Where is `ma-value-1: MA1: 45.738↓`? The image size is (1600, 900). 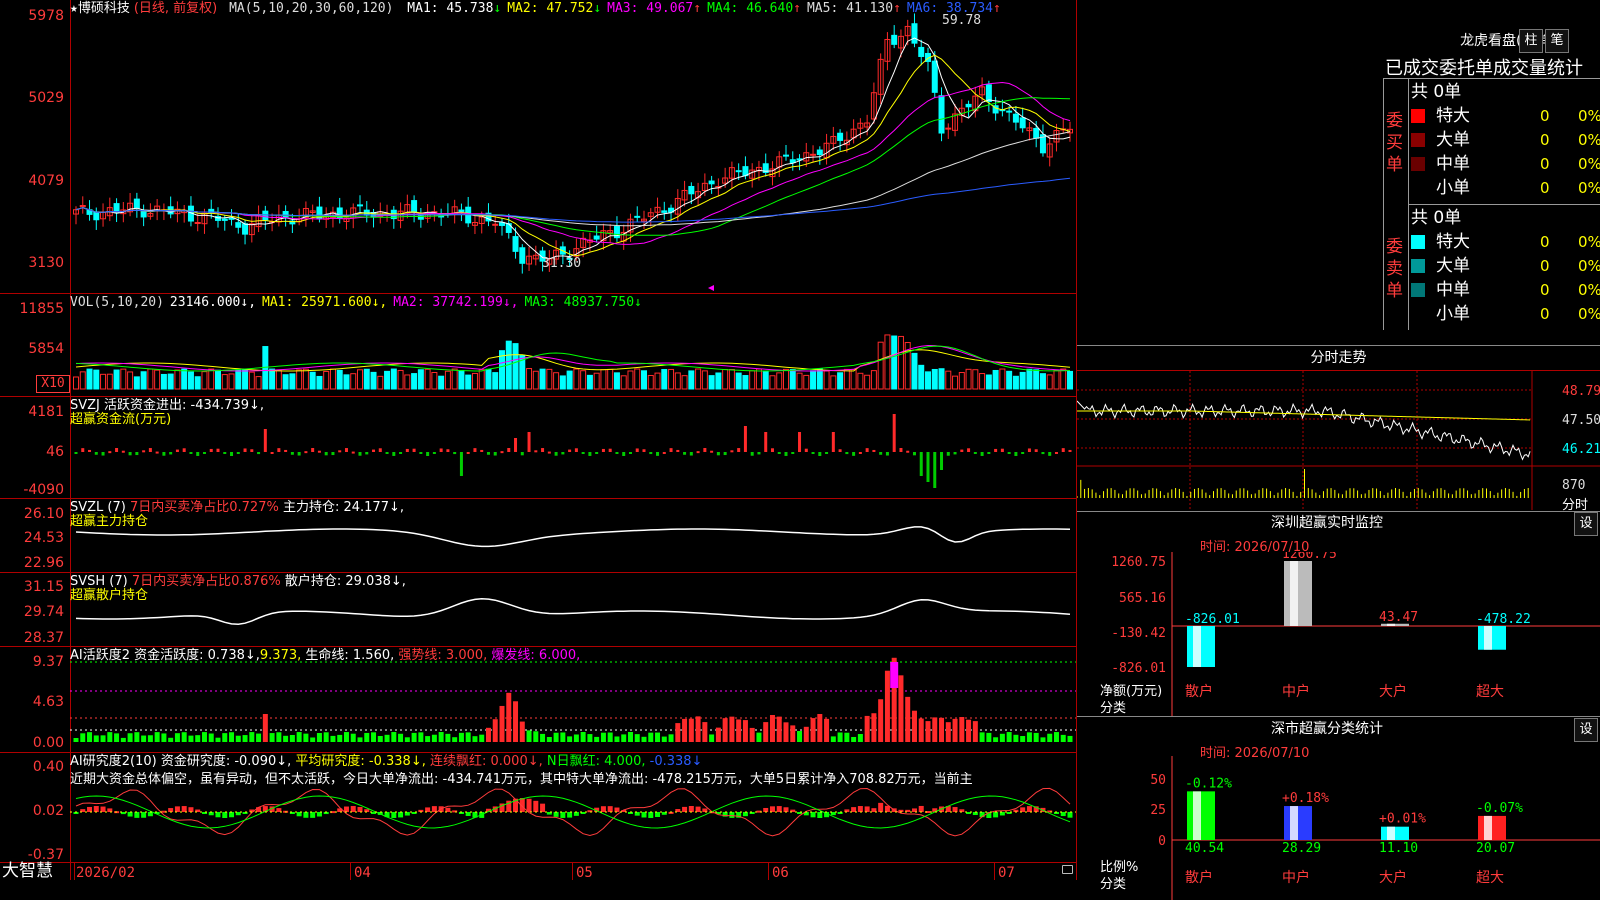 ma-value-1: MA1: 45.738↓ is located at coordinates (454, 8).